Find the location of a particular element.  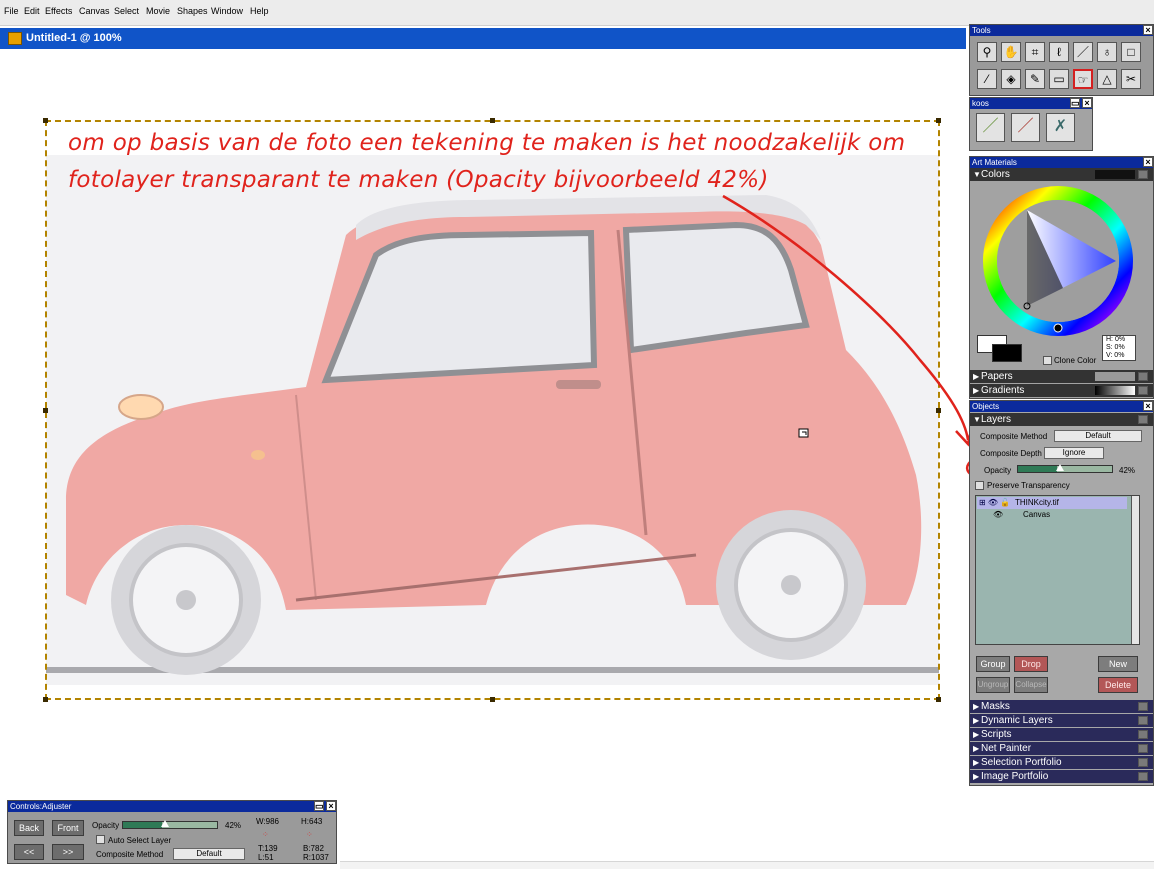

preserve-transparency-checkbox is located at coordinates (979, 485).